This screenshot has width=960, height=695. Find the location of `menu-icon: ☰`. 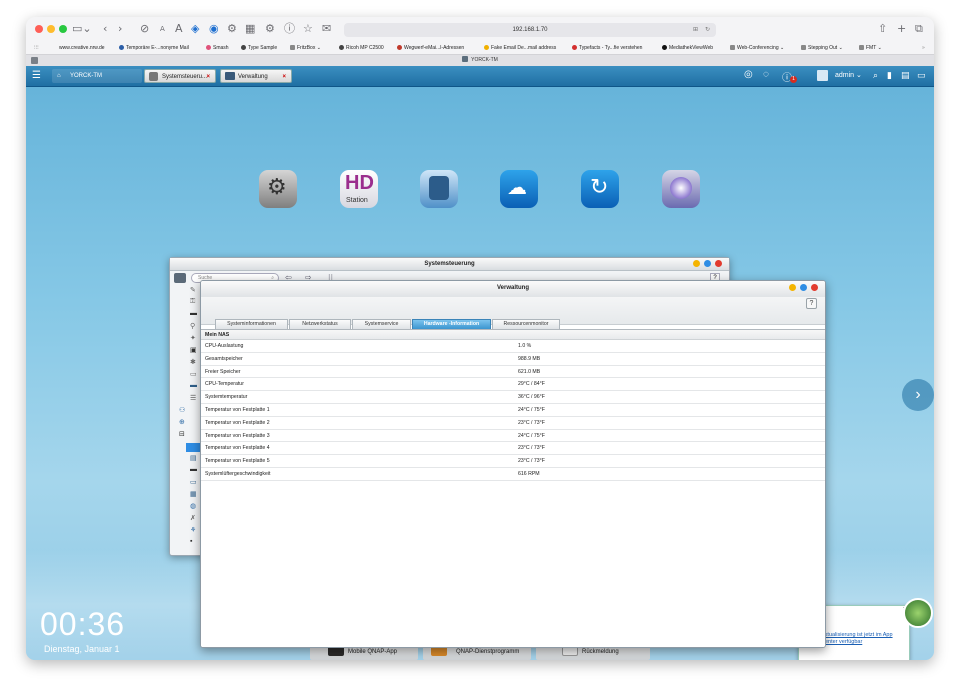

menu-icon: ☰ is located at coordinates (36, 76).